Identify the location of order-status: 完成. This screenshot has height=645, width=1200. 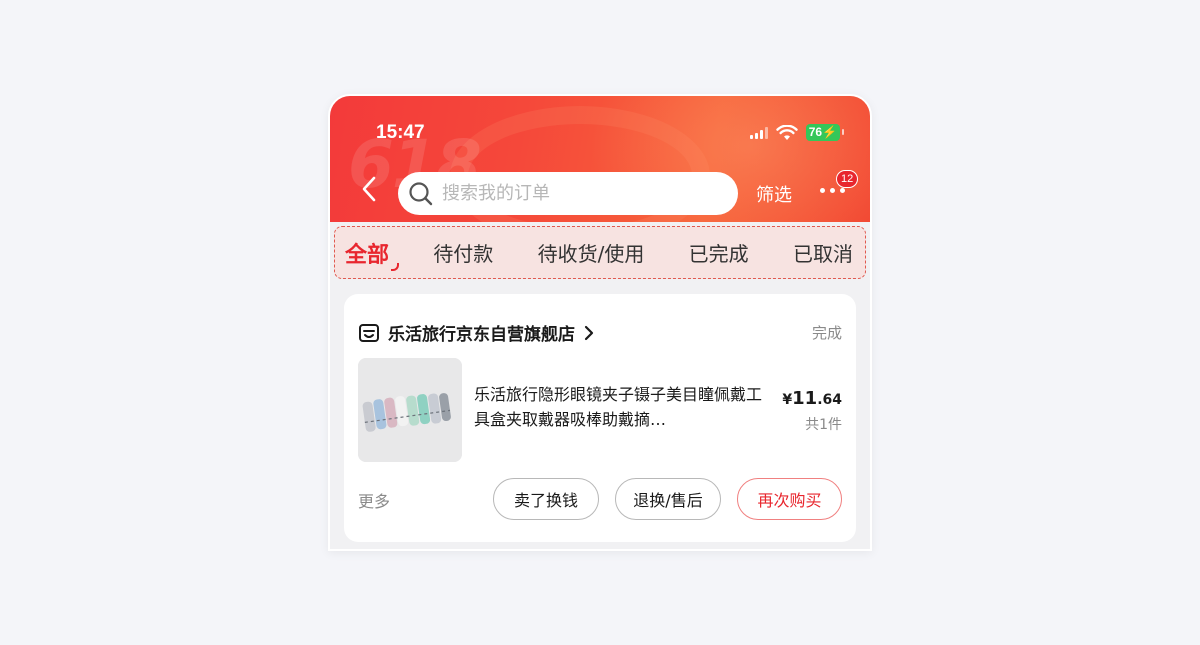
(826, 333).